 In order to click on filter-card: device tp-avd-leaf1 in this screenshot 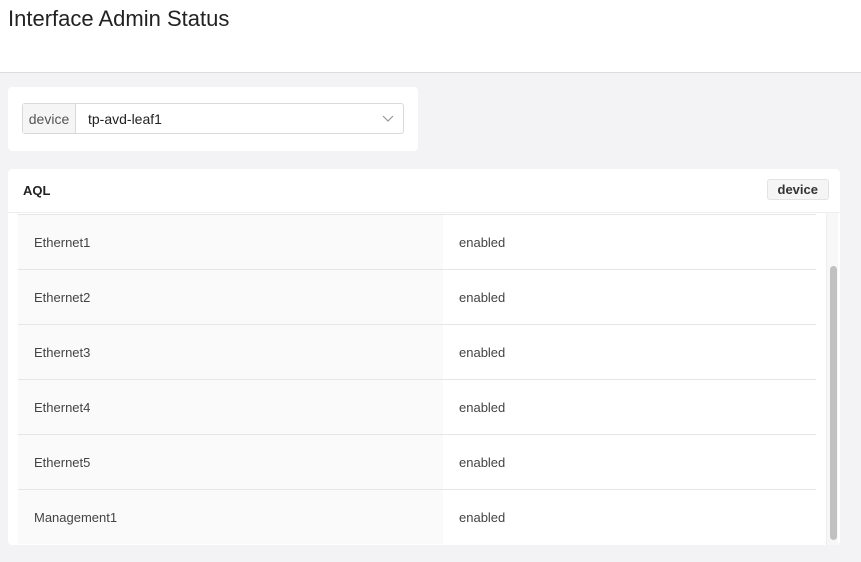, I will do `click(213, 119)`.